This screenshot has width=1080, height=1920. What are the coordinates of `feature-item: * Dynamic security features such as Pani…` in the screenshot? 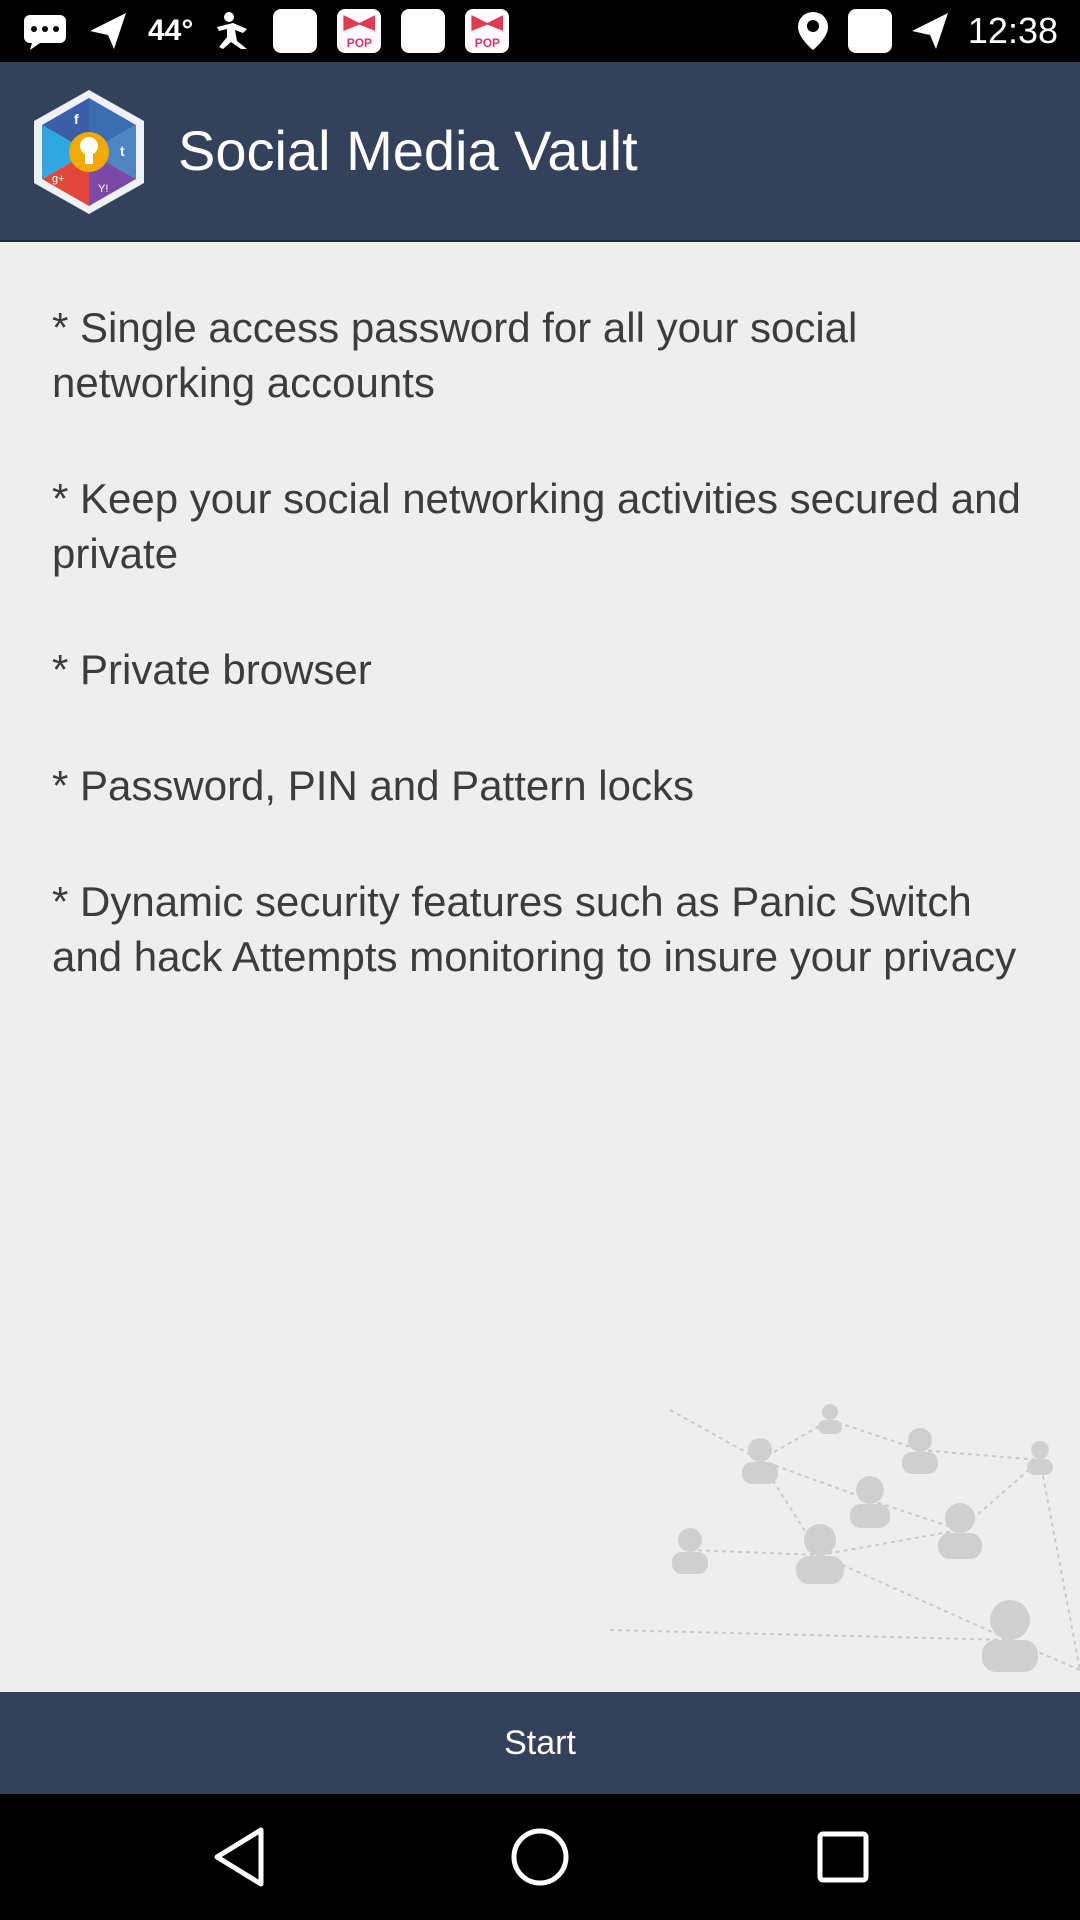 It's located at (534, 929).